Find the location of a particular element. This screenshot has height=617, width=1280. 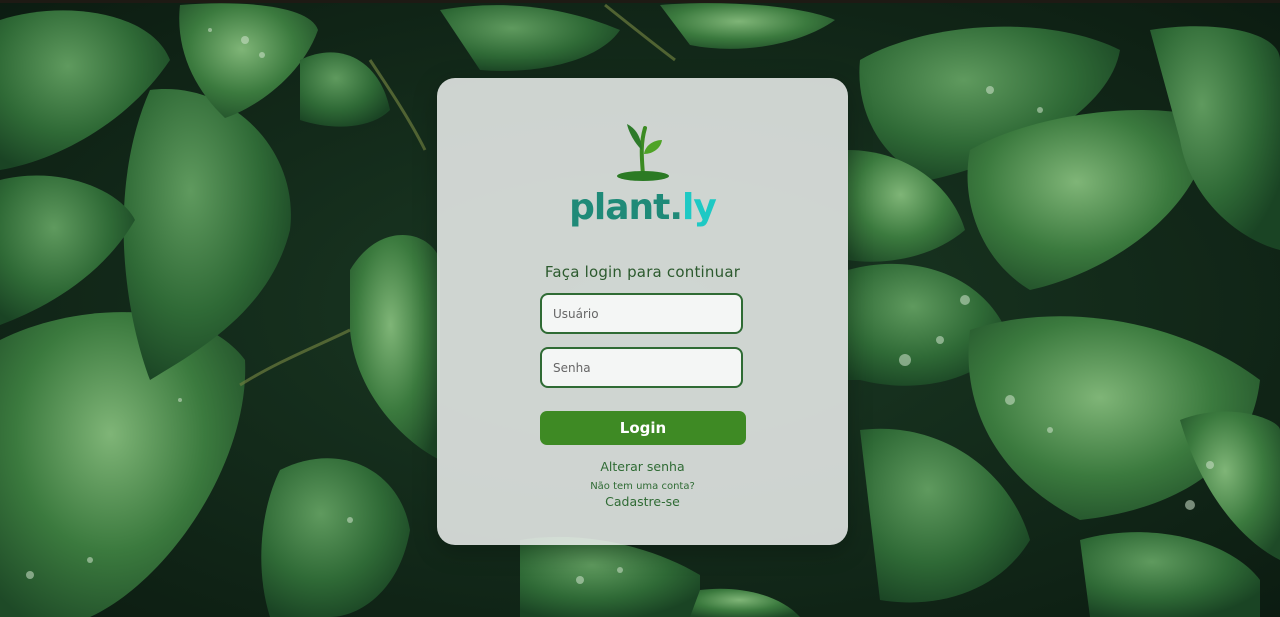

brand-part2: ly is located at coordinates (699, 207).